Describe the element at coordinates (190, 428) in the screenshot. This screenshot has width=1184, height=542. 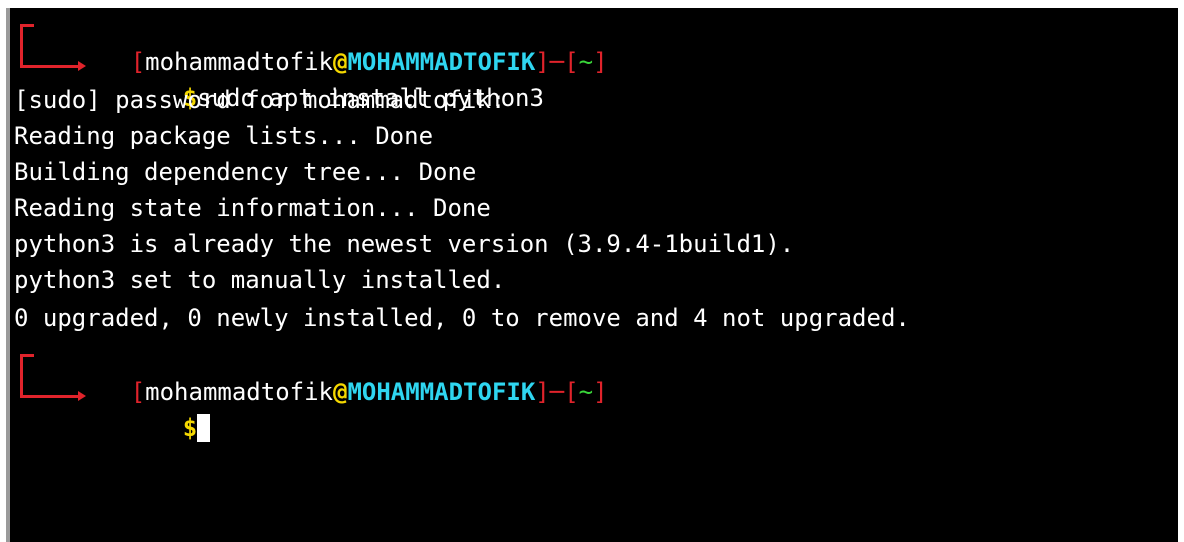
I see `prompt-dollar-sign: $` at that location.